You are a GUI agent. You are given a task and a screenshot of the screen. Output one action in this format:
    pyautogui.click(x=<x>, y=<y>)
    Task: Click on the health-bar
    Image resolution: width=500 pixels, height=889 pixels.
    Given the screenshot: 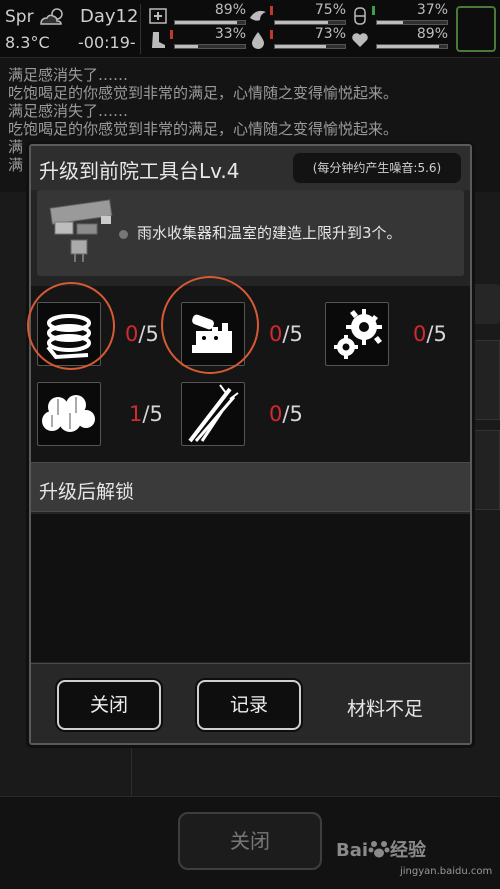 What is the action you would take?
    pyautogui.click(x=210, y=22)
    